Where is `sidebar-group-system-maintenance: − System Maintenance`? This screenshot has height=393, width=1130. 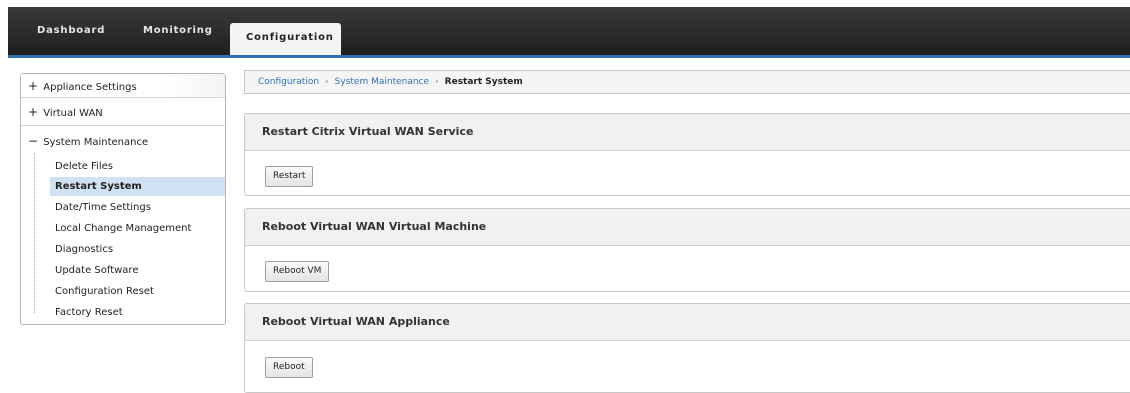
sidebar-group-system-maintenance: − System Maintenance is located at coordinates (123, 139).